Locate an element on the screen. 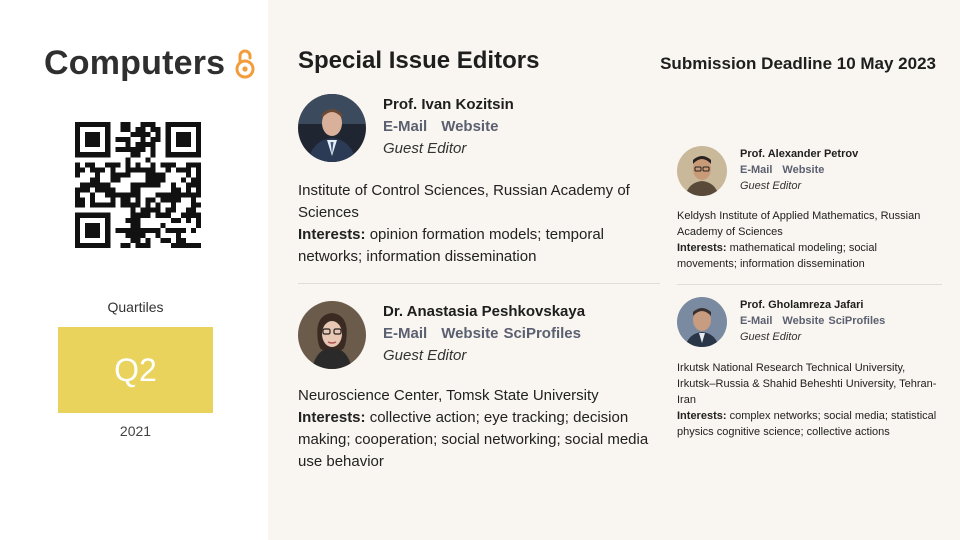  quartile-value: Q2 is located at coordinates (135, 369).